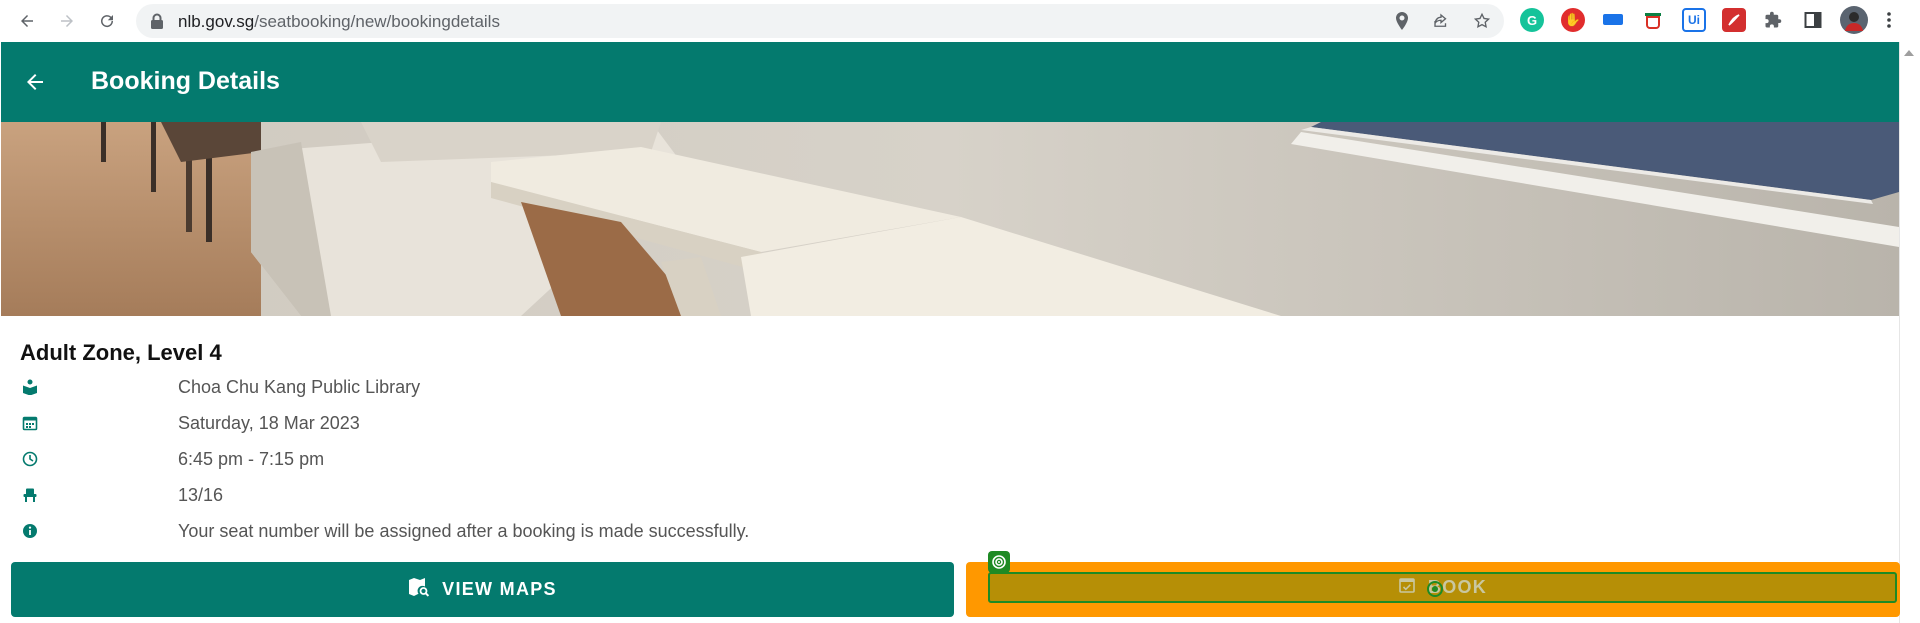 The height and width of the screenshot is (623, 1920). I want to click on view-maps-button: VIEW MAPS, so click(482, 589).